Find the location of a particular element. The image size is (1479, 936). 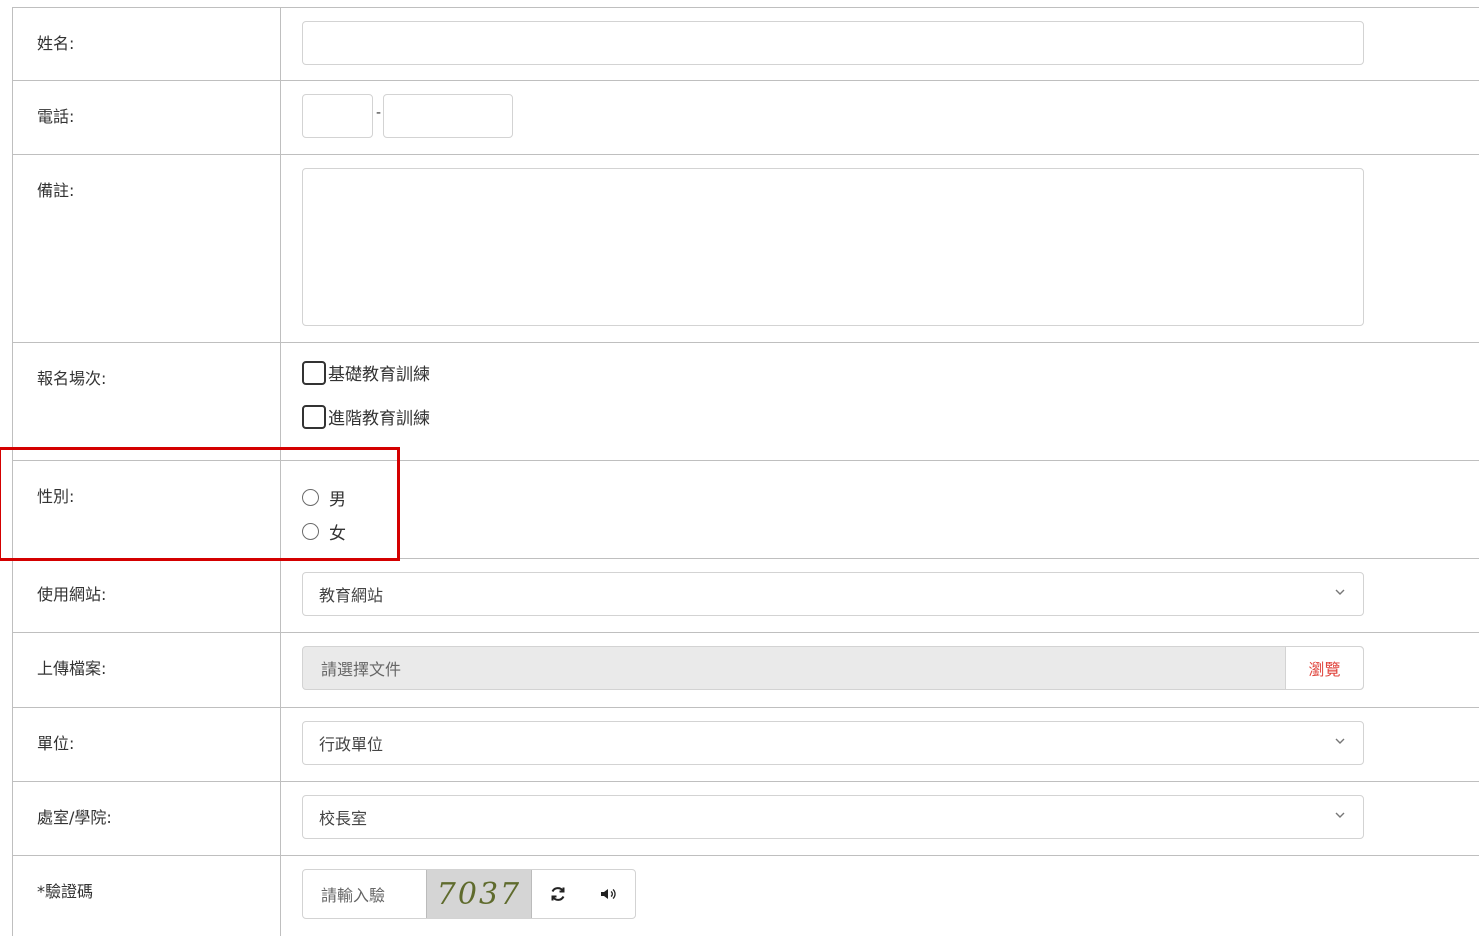

captcha-group: 請輸入驗 7037 is located at coordinates (469, 894).